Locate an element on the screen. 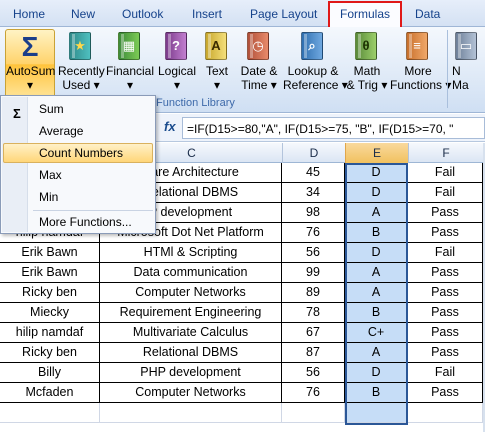 The height and width of the screenshot is (432, 485). menu-item-sum: Σ Sum is located at coordinates (78, 110).